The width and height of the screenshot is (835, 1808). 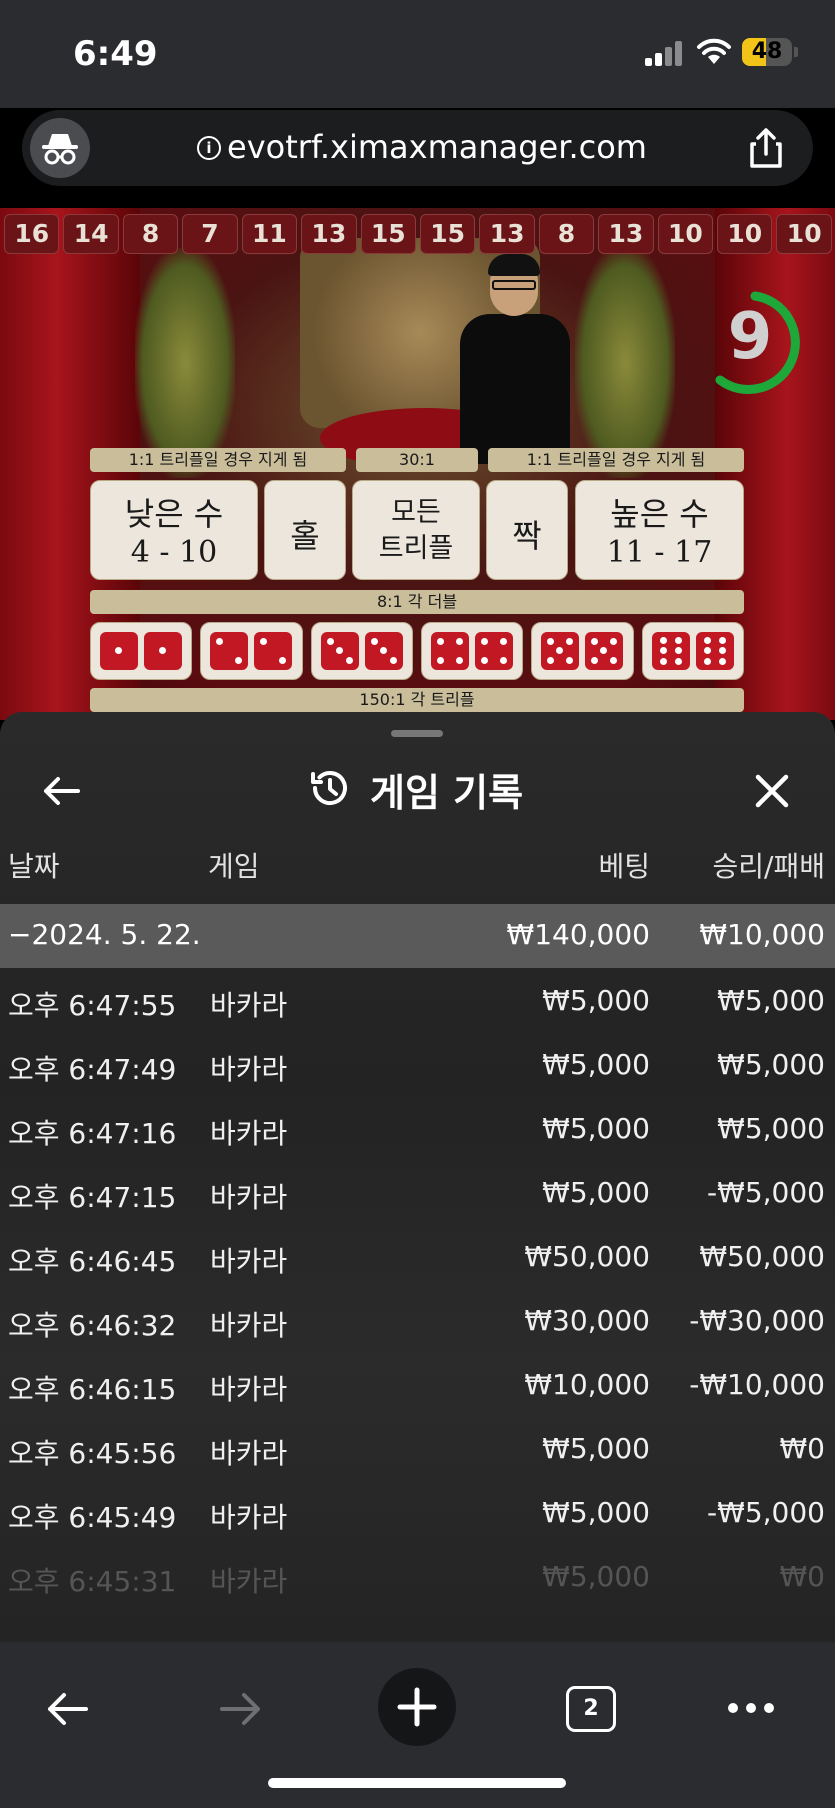 I want to click on table-row: 오후 6:46:45 바카라 ₩50,000 ₩50,000, so click(x=417, y=1256).